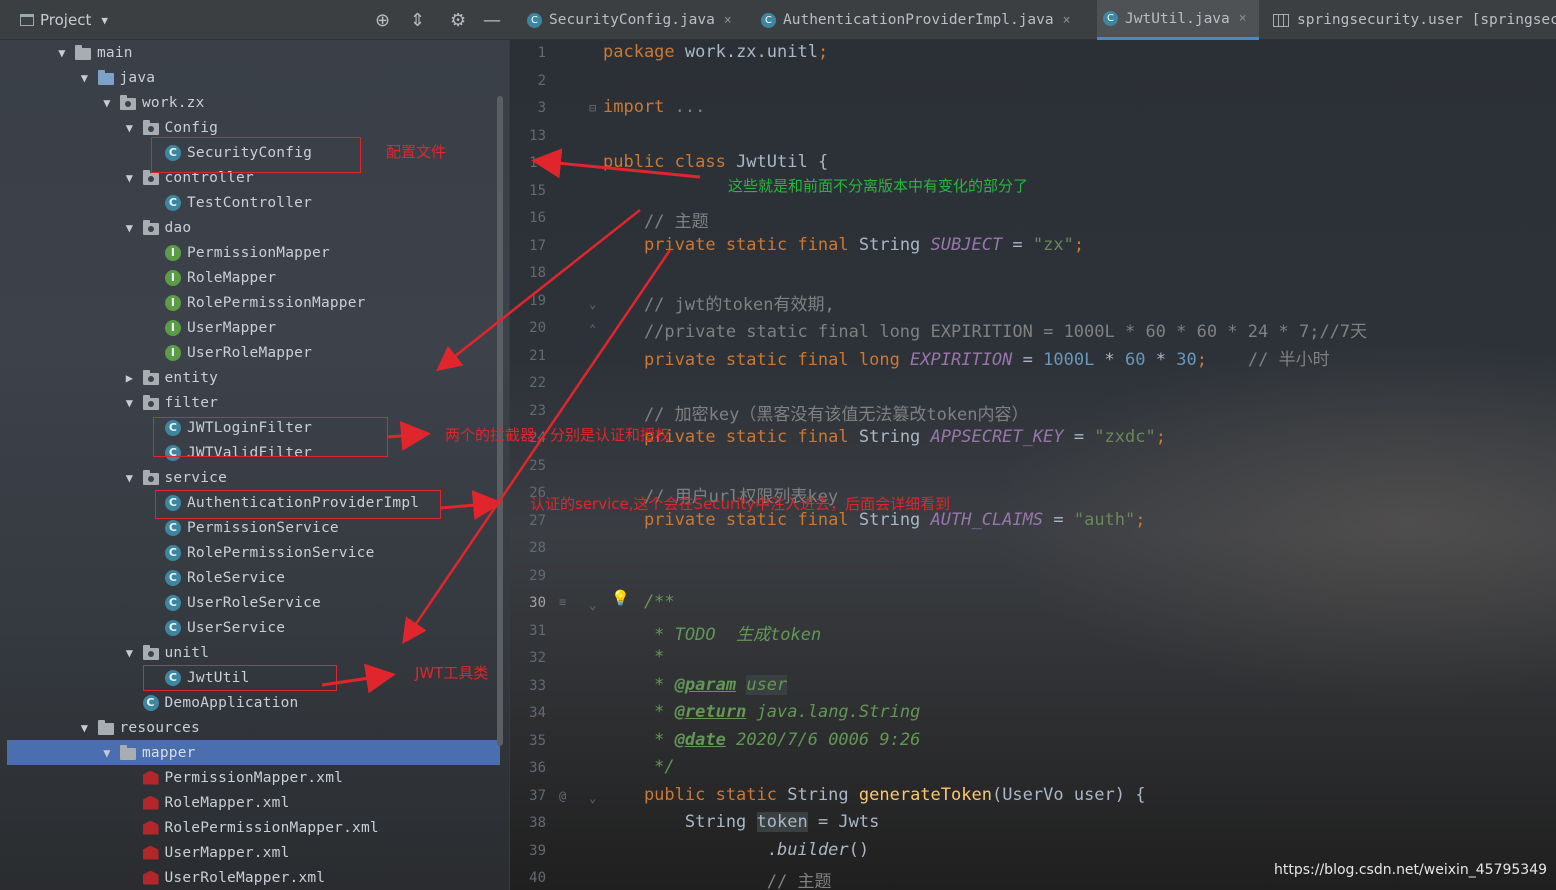 The width and height of the screenshot is (1556, 890). I want to click on tree-item: ▼ service, so click(253, 477).